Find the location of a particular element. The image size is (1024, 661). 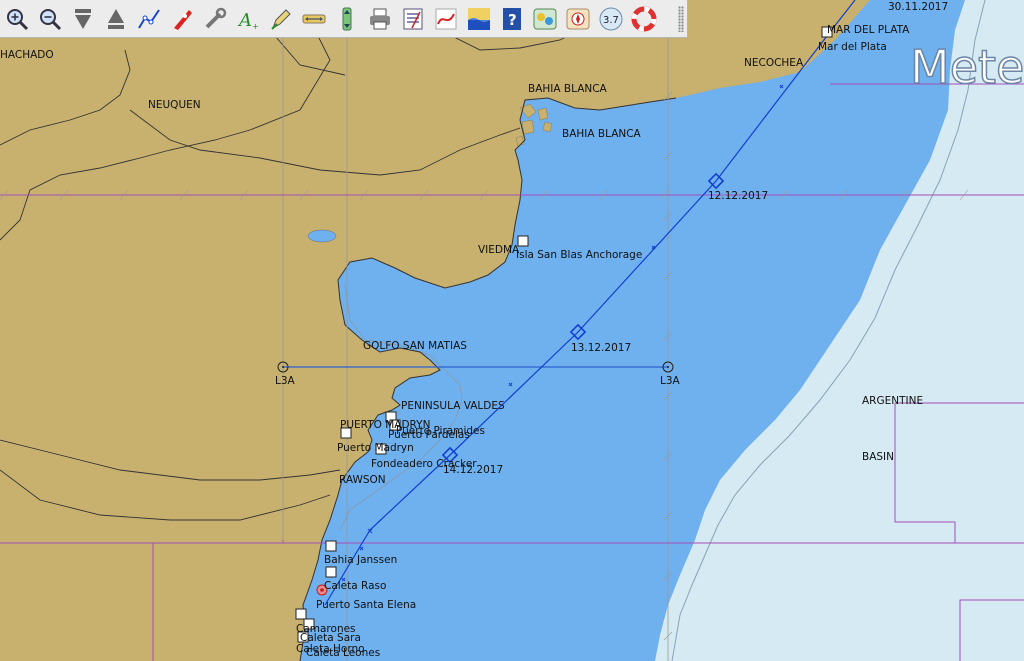

label-neuquen: NEUQUEN is located at coordinates (174, 105).